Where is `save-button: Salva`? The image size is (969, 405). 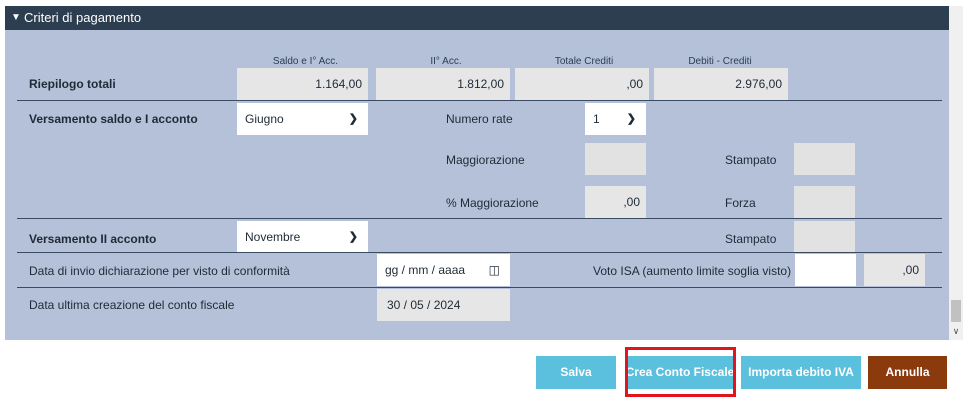
save-button: Salva is located at coordinates (576, 372).